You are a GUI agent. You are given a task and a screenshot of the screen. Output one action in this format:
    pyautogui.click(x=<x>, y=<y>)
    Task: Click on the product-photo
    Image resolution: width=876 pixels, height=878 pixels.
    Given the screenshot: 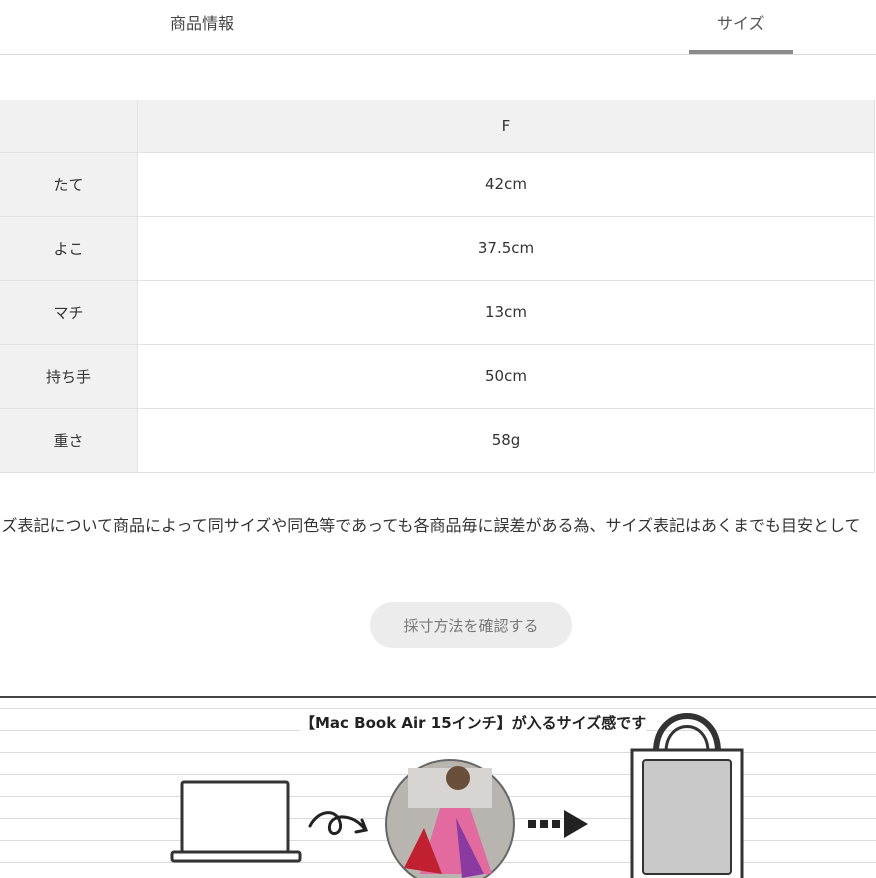 What is the action you would take?
    pyautogui.click(x=450, y=818)
    